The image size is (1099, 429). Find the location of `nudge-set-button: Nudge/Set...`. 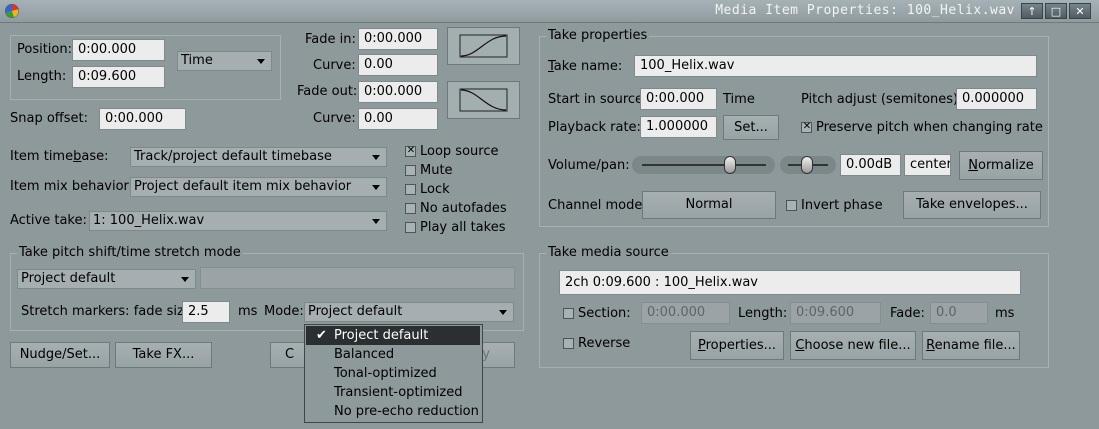

nudge-set-button: Nudge/Set... is located at coordinates (60, 355).